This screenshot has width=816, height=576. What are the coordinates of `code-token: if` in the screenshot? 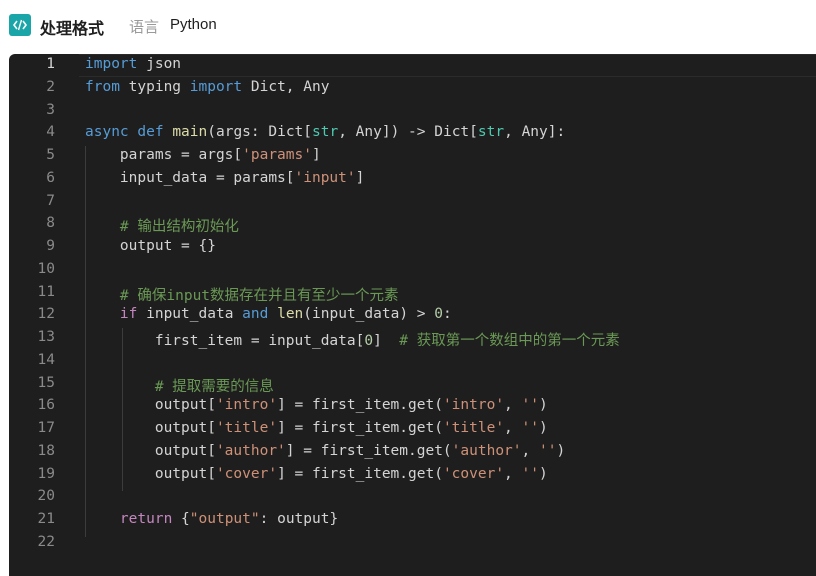 It's located at (128, 314).